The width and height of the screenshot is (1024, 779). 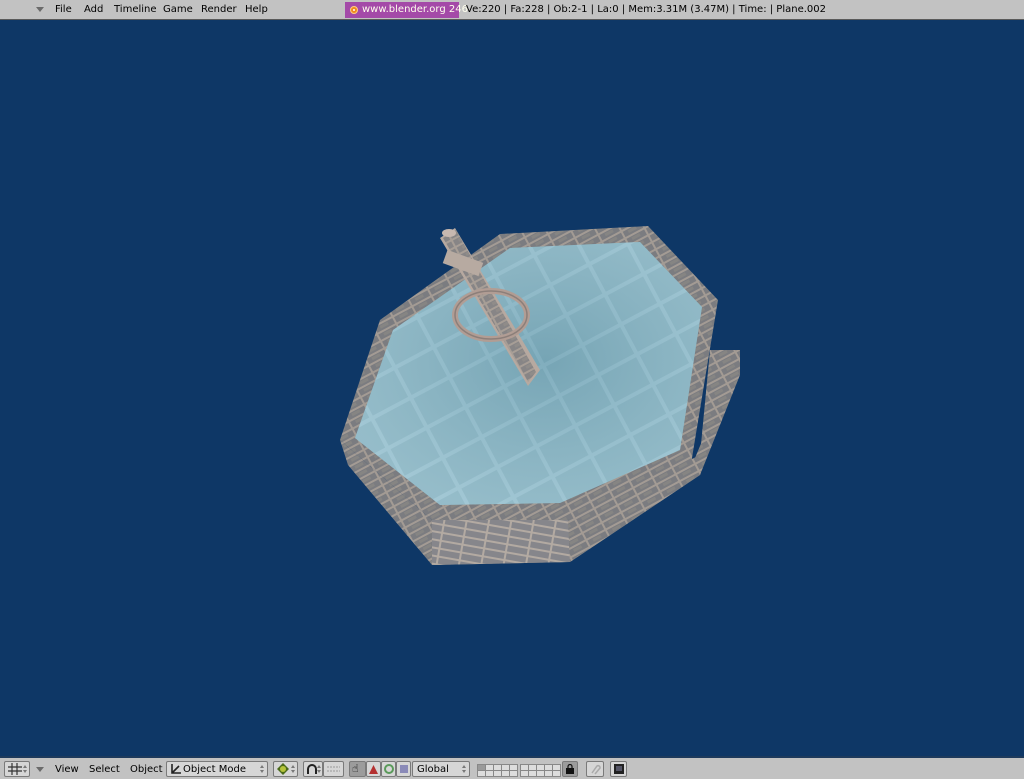 I want to click on translate-icon, so click(x=373, y=769).